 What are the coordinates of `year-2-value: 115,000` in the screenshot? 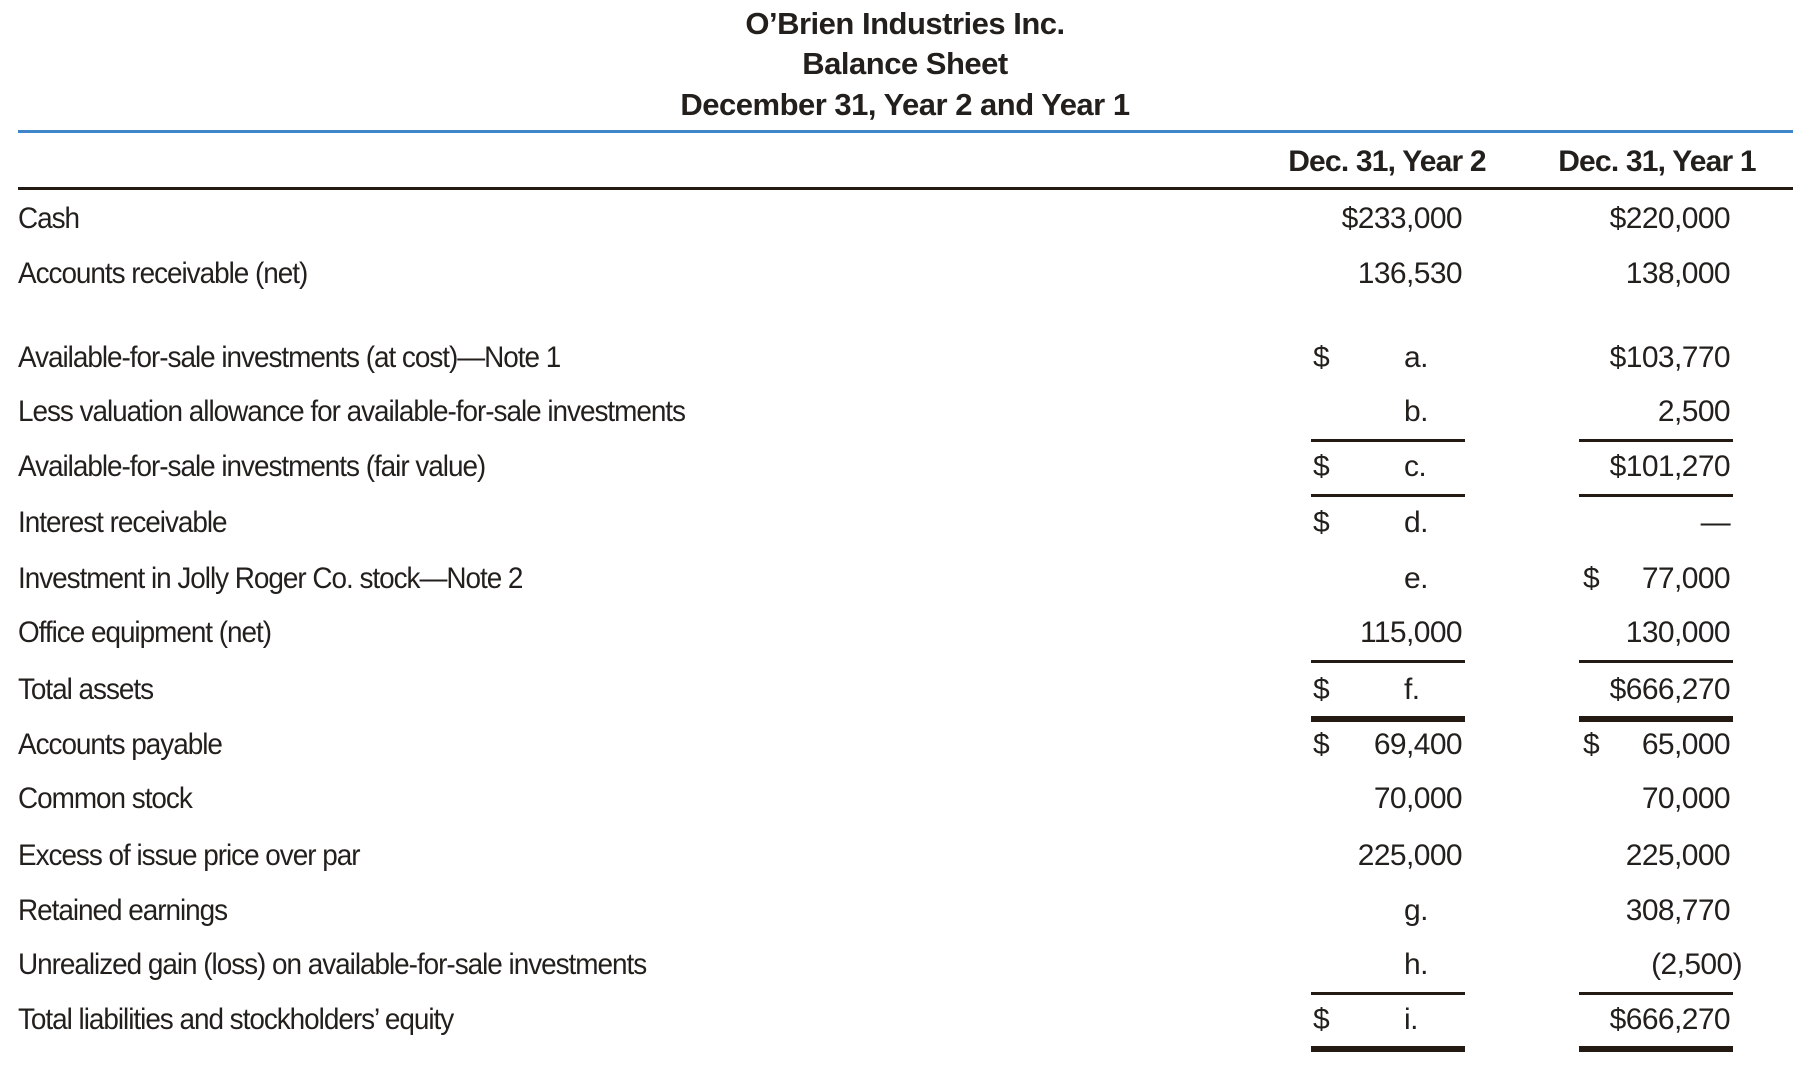 It's located at (1411, 632).